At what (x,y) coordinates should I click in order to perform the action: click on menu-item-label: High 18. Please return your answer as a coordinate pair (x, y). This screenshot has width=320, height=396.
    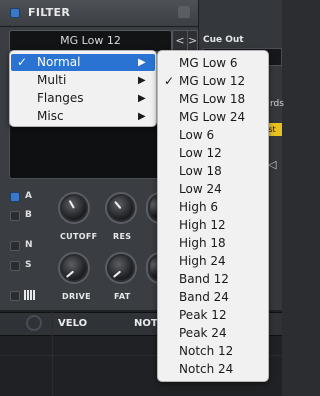
    Looking at the image, I should click on (202, 243).